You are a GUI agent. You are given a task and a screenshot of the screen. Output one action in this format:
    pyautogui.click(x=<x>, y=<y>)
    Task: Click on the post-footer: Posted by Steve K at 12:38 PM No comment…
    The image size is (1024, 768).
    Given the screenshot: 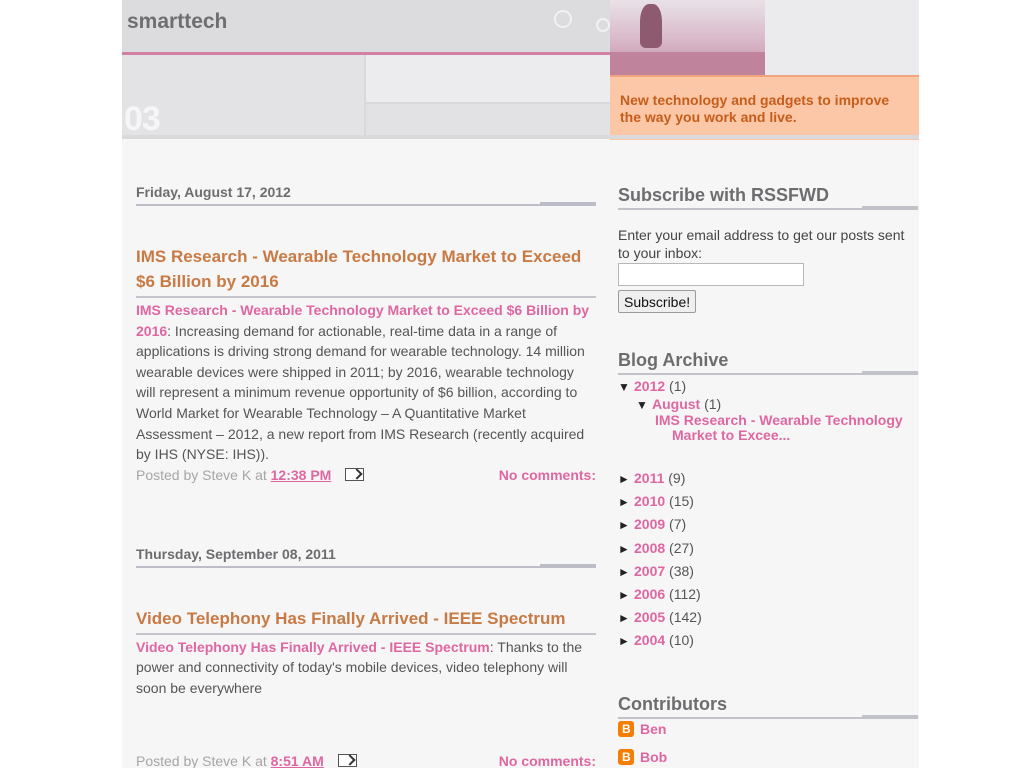 What is the action you would take?
    pyautogui.click(x=366, y=477)
    